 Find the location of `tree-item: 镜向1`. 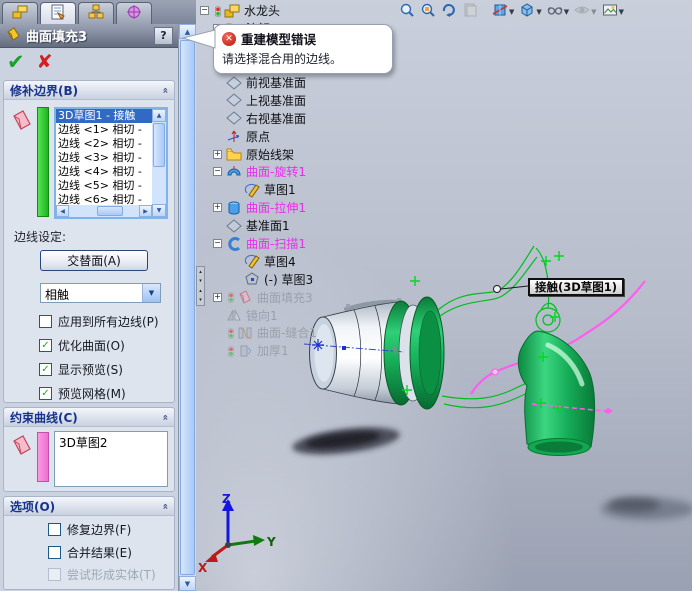

tree-item: 镜向1 is located at coordinates (300, 315).